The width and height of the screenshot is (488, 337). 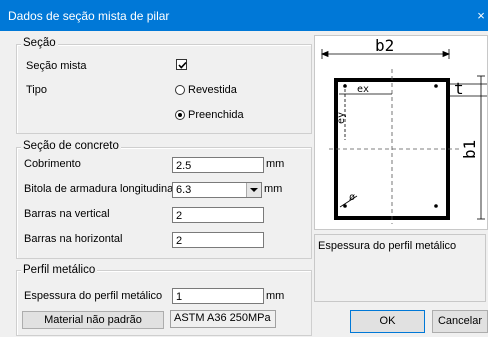 What do you see at coordinates (73, 239) in the screenshot?
I see `horizontal-bars-label: Barras na horizontal` at bounding box center [73, 239].